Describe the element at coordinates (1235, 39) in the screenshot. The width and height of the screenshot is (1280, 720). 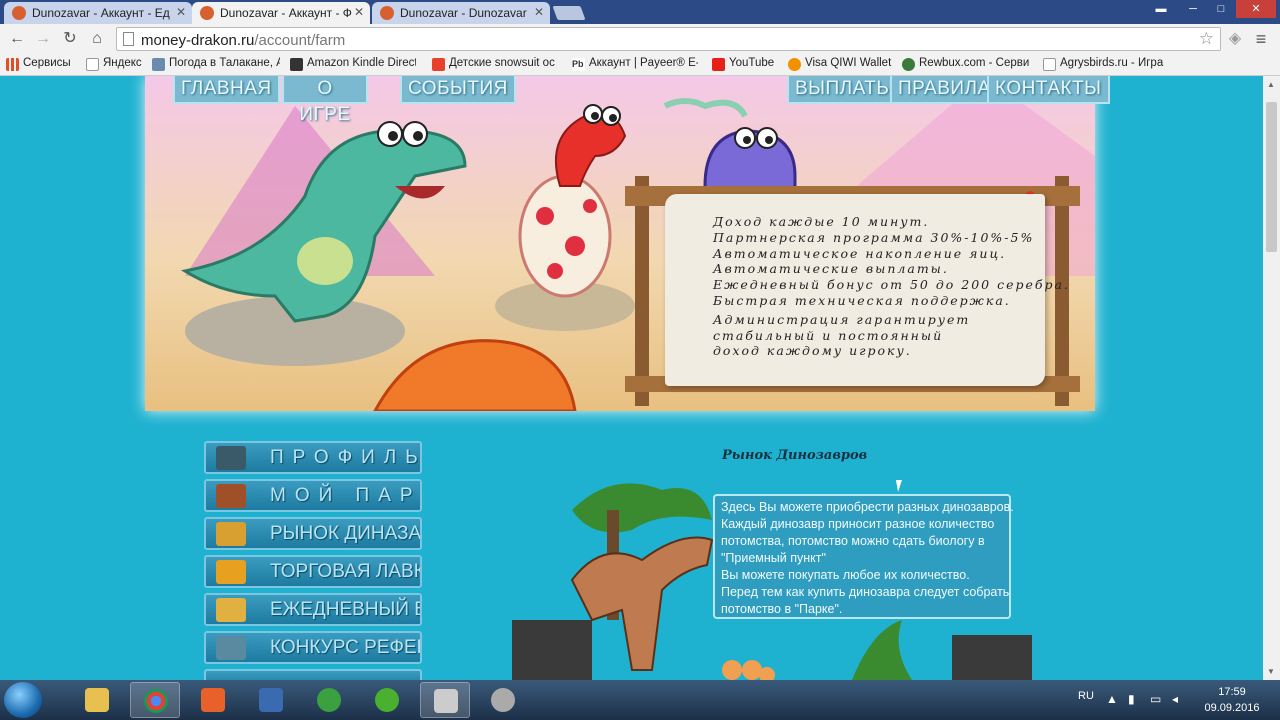
I see `extension-icon: ◈` at that location.